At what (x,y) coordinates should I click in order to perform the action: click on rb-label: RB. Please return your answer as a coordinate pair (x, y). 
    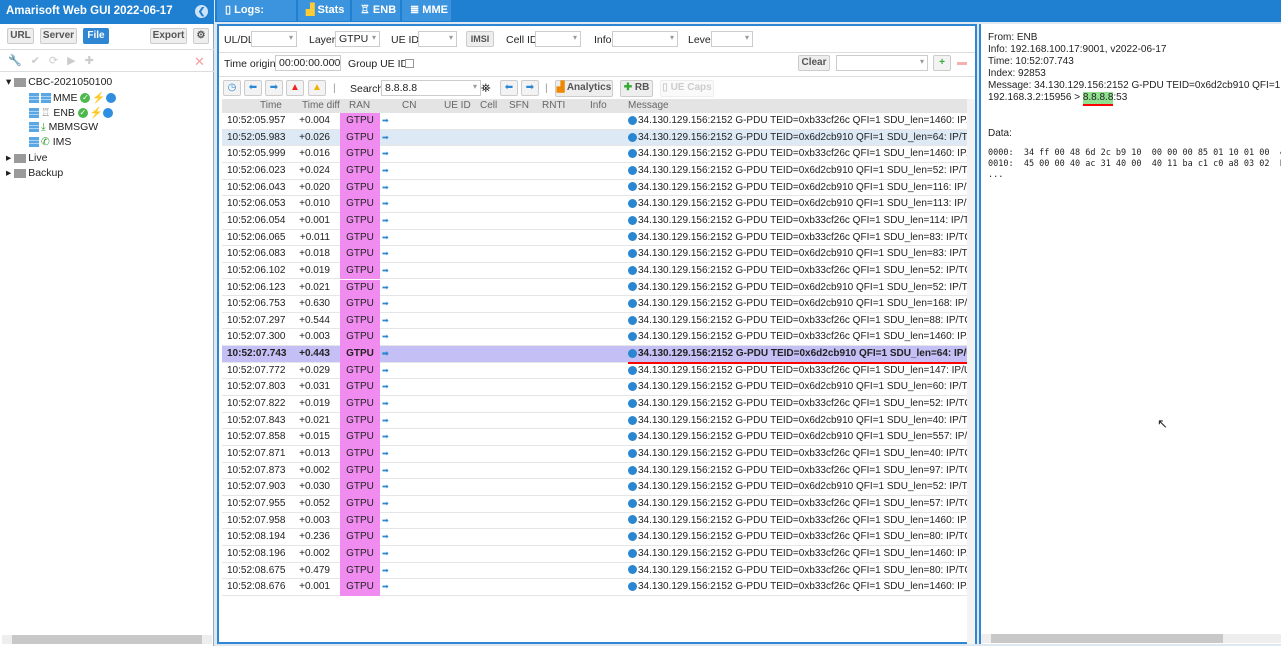
    Looking at the image, I should click on (642, 87).